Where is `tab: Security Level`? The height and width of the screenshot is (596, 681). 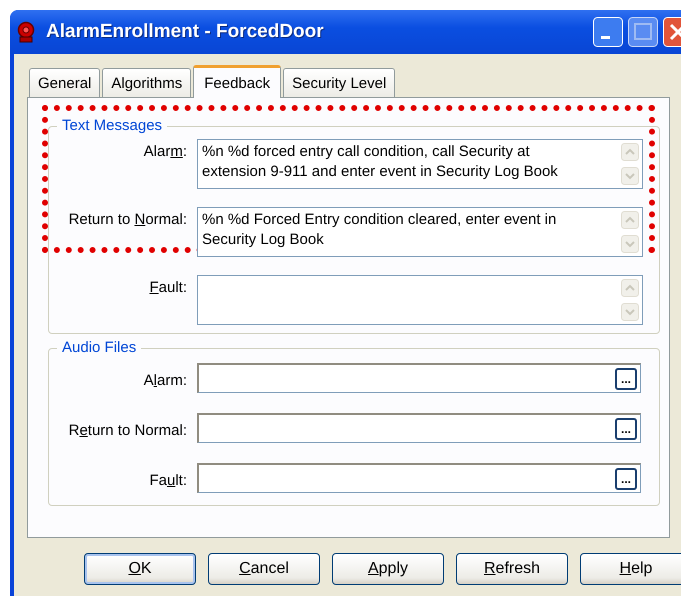 tab: Security Level is located at coordinates (339, 82).